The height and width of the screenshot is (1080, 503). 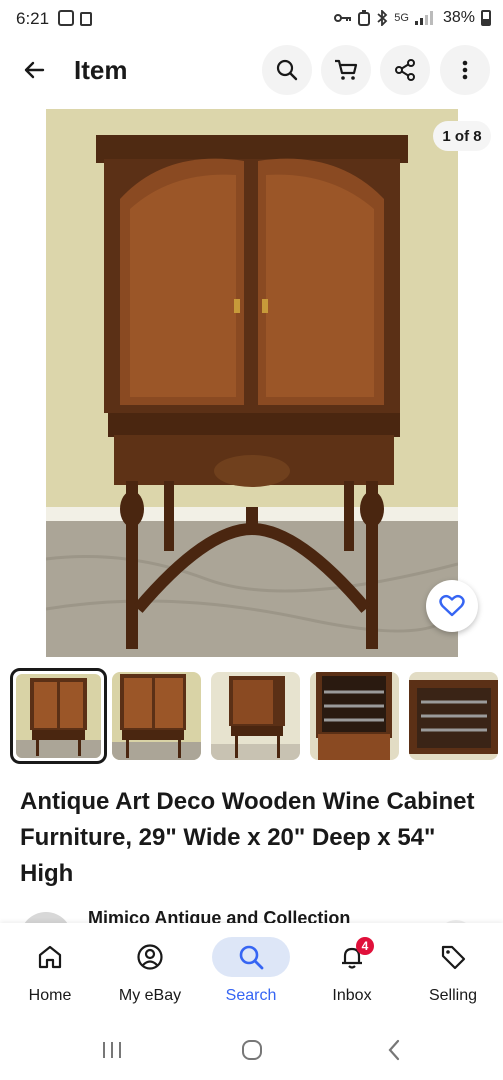 I want to click on system-navigation-bar, so click(x=251, y=1050).